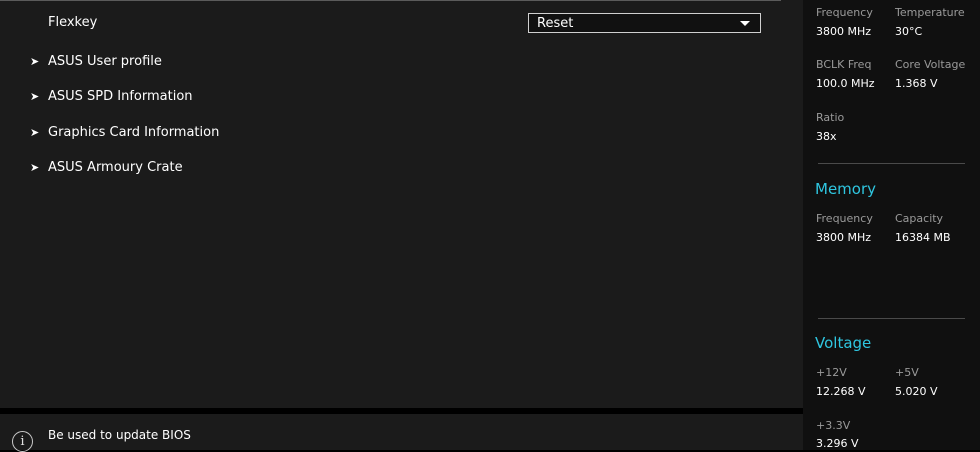 The width and height of the screenshot is (980, 452). I want to click on flexkey-dropdown-value: Reset, so click(555, 23).